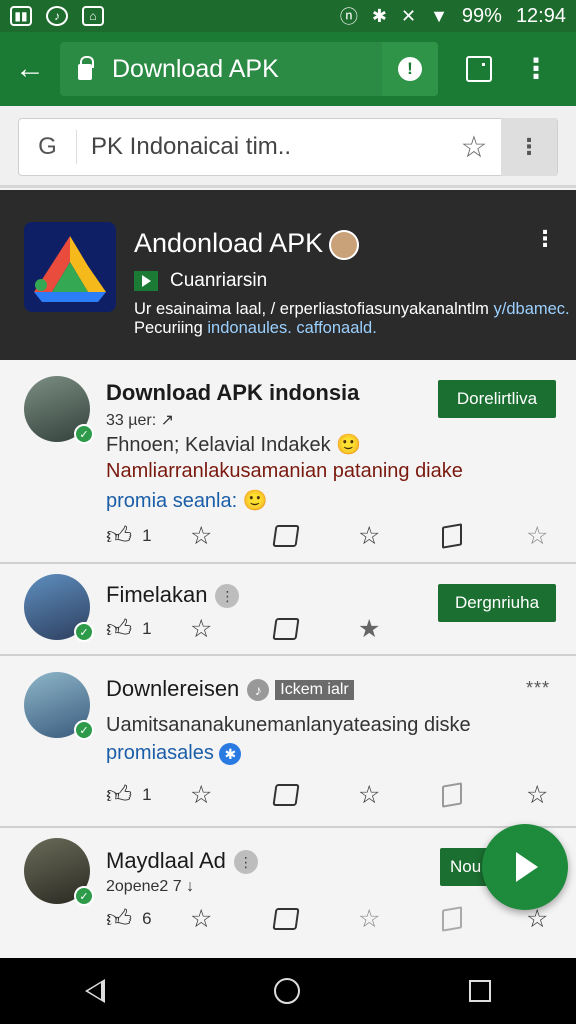 The image size is (576, 1024). What do you see at coordinates (200, 281) in the screenshot?
I see `app-subtitle: Cuanriarsin` at bounding box center [200, 281].